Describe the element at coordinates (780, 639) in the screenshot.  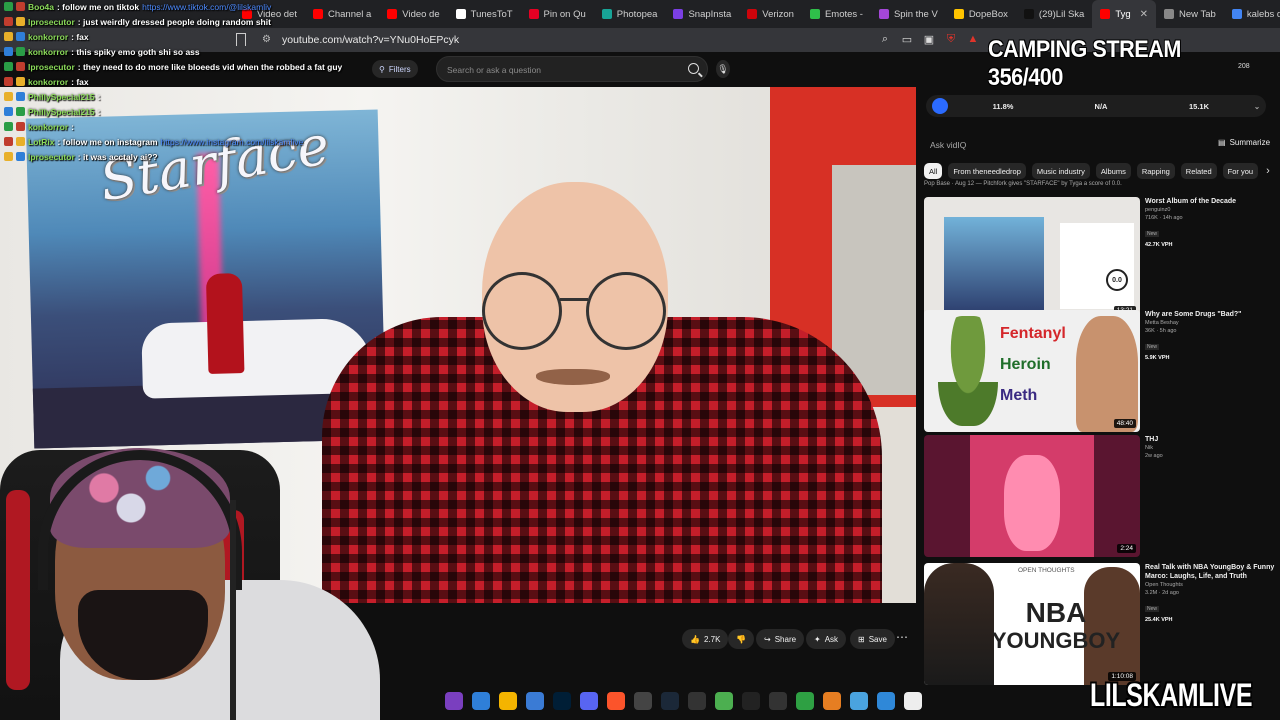
I see `share-button: ↪ Share` at that location.